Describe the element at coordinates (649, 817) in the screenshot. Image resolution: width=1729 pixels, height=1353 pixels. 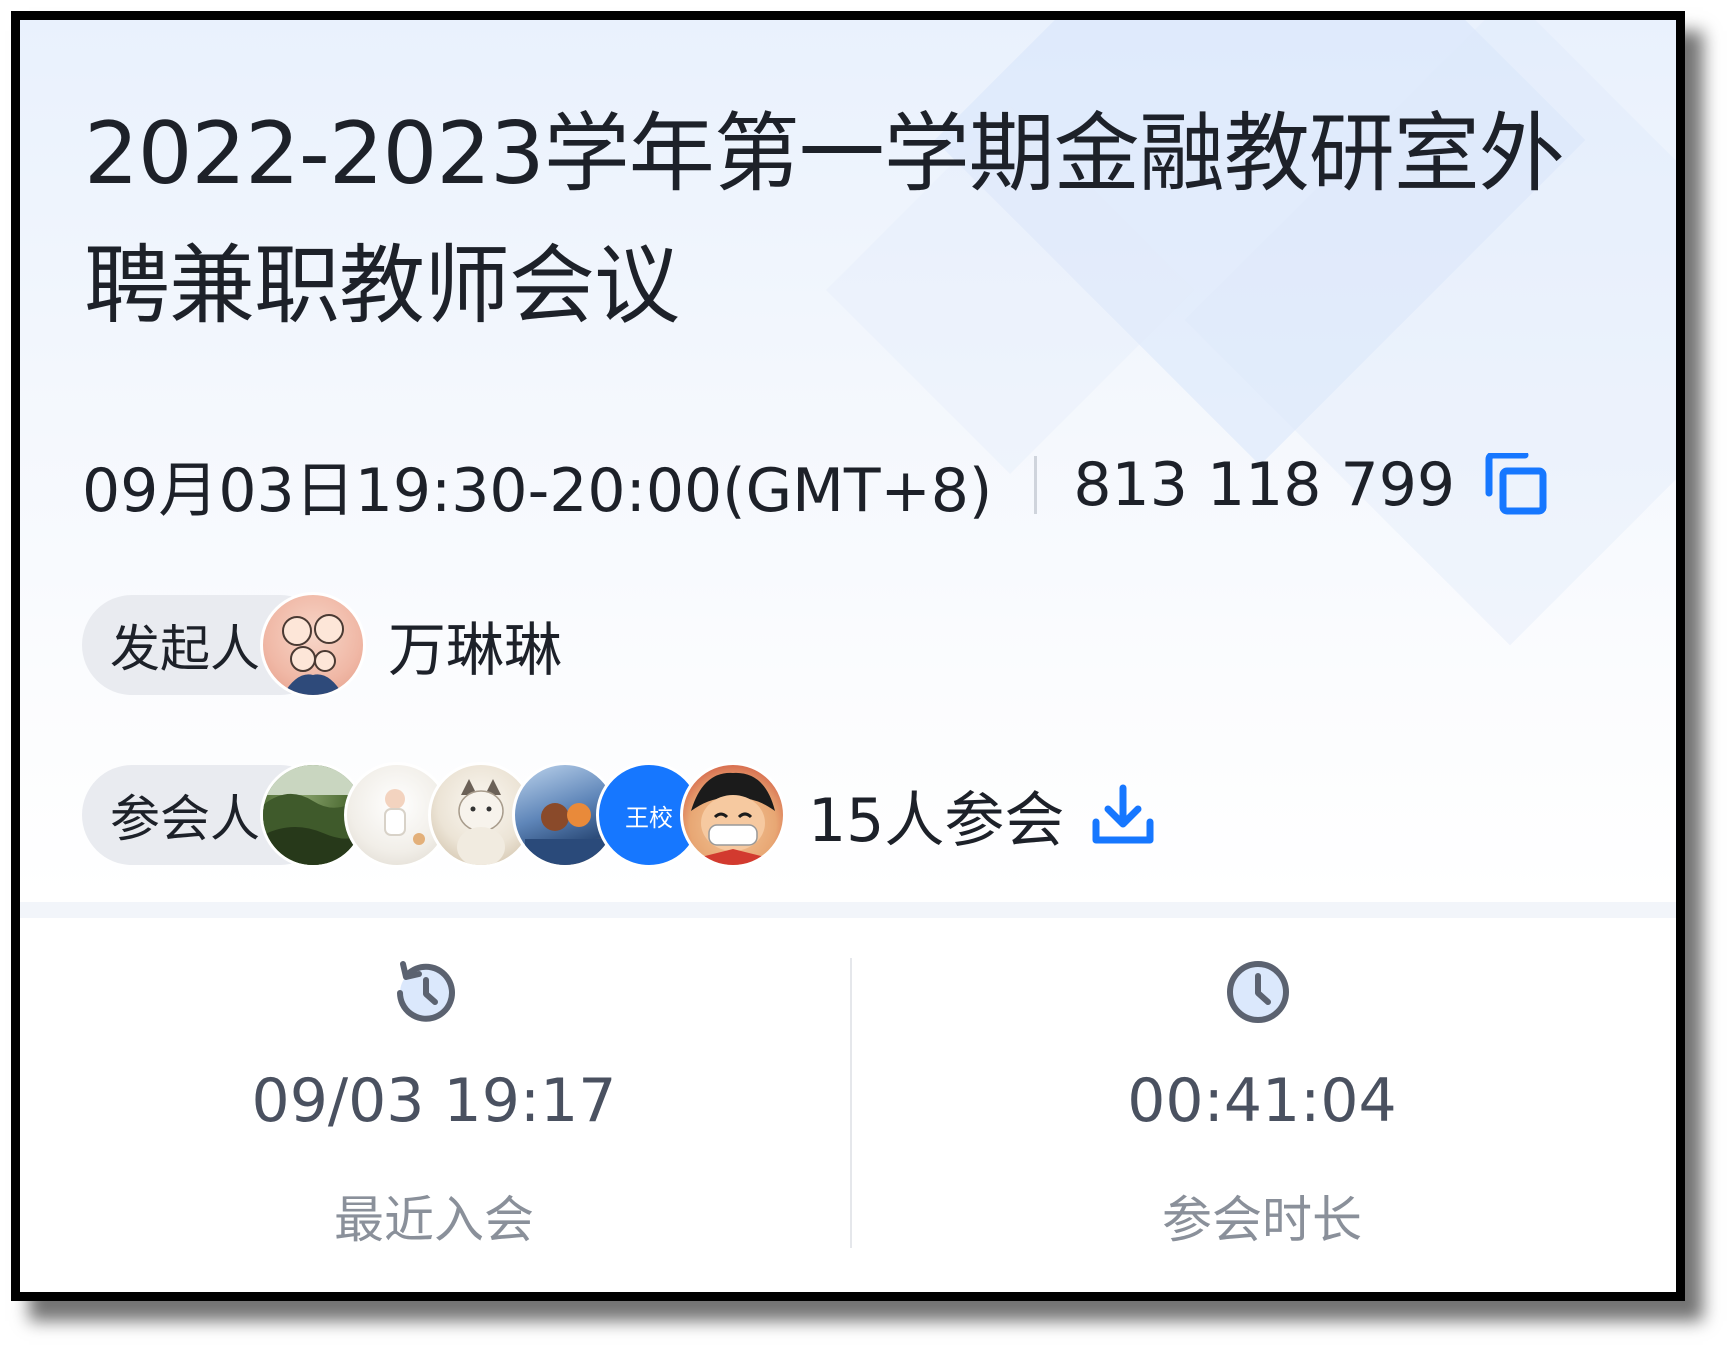
I see `attendee-avatar-initials: 王校` at that location.